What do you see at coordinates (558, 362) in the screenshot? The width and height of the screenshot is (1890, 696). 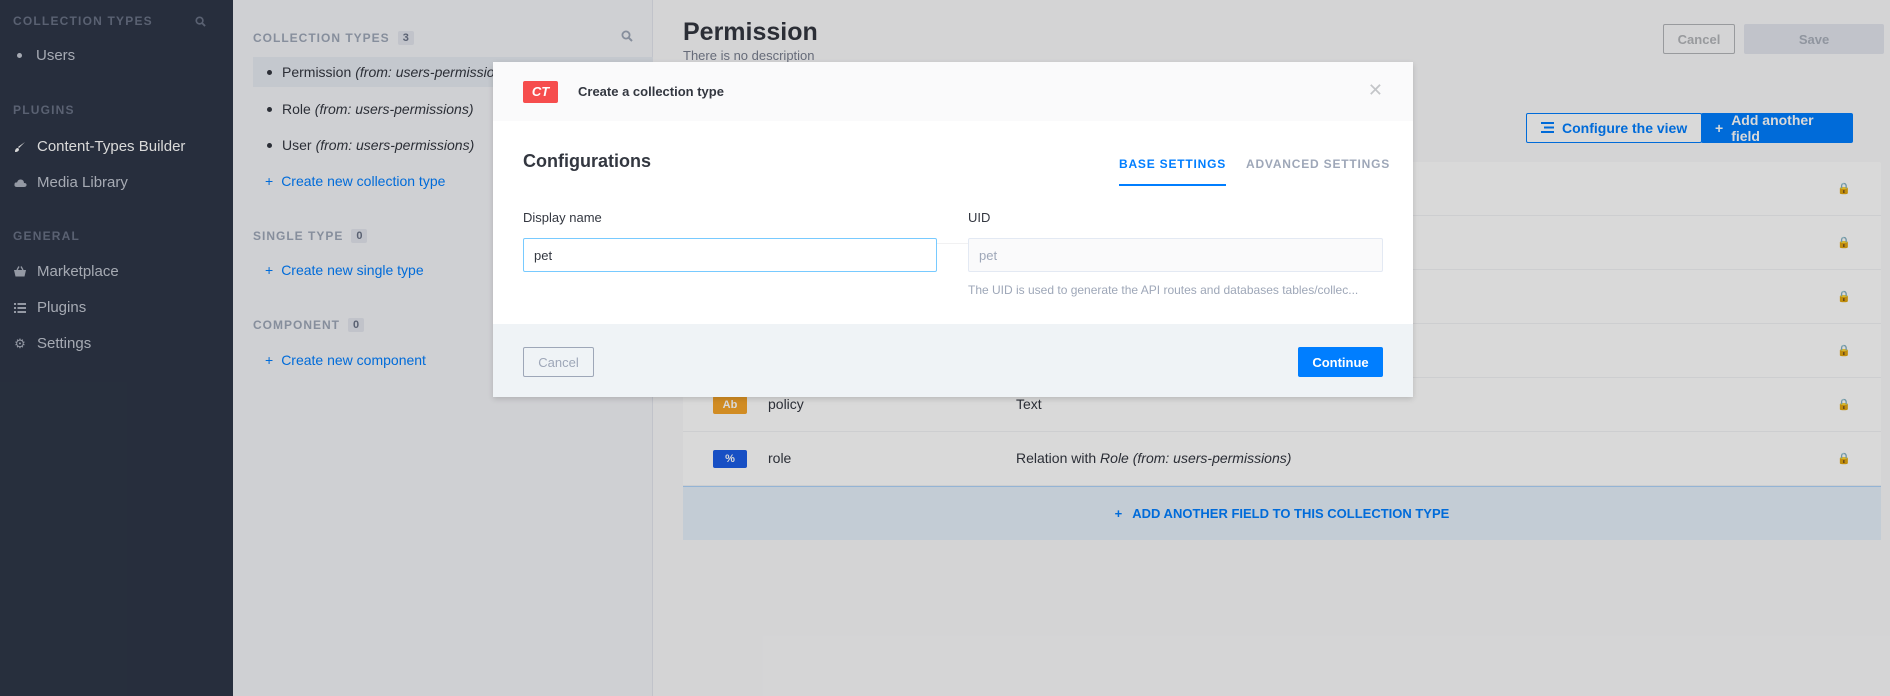 I see `cancel-button: Cancel` at bounding box center [558, 362].